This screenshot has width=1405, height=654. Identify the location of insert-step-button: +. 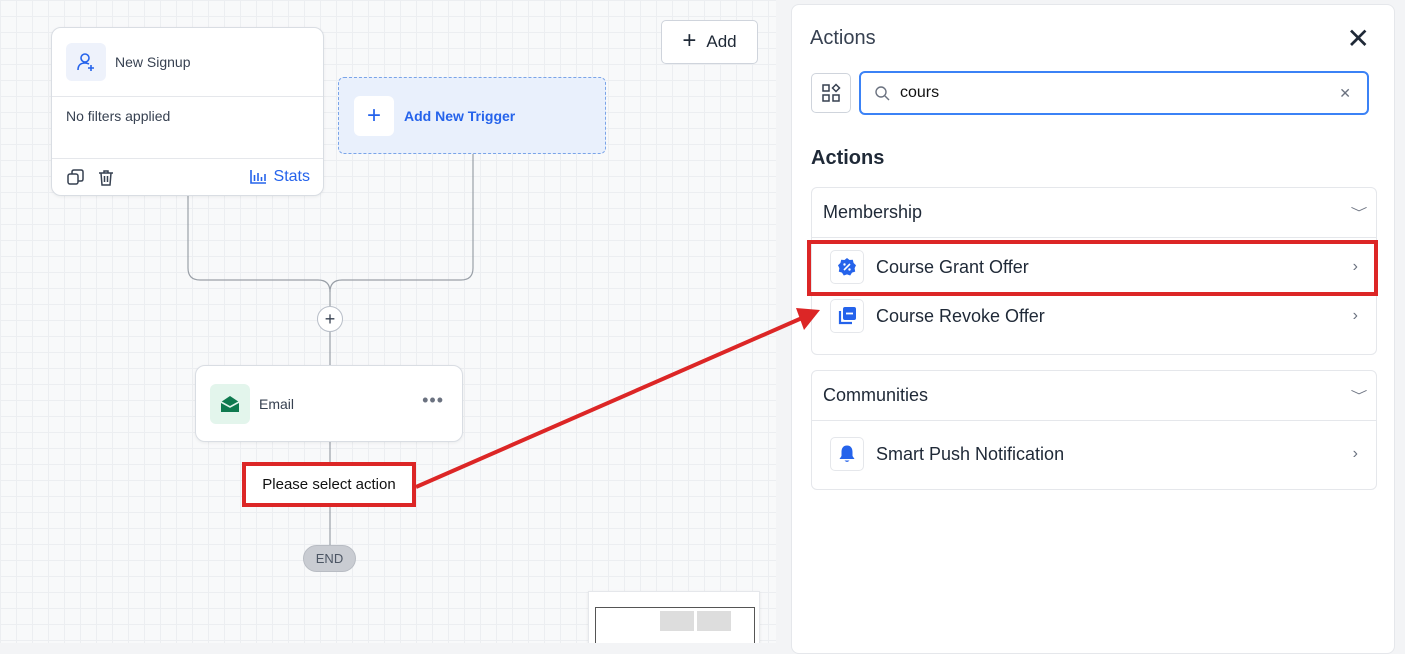
(330, 319).